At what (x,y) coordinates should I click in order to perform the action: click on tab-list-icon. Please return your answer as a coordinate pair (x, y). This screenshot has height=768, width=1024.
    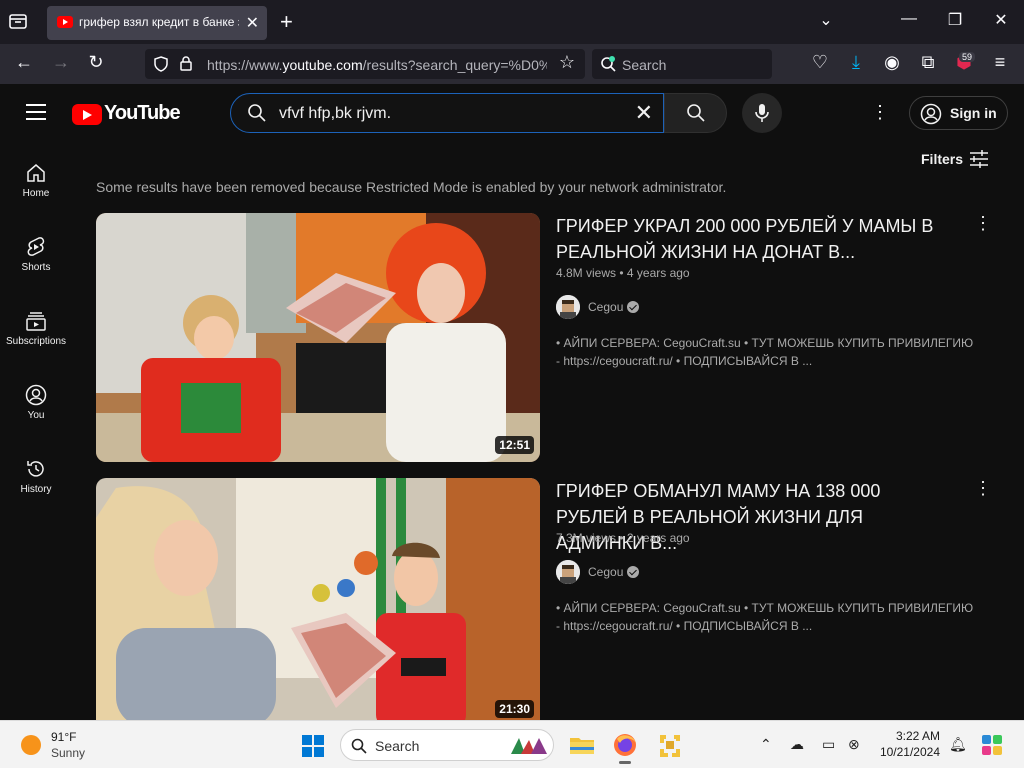
    Looking at the image, I should click on (20, 22).